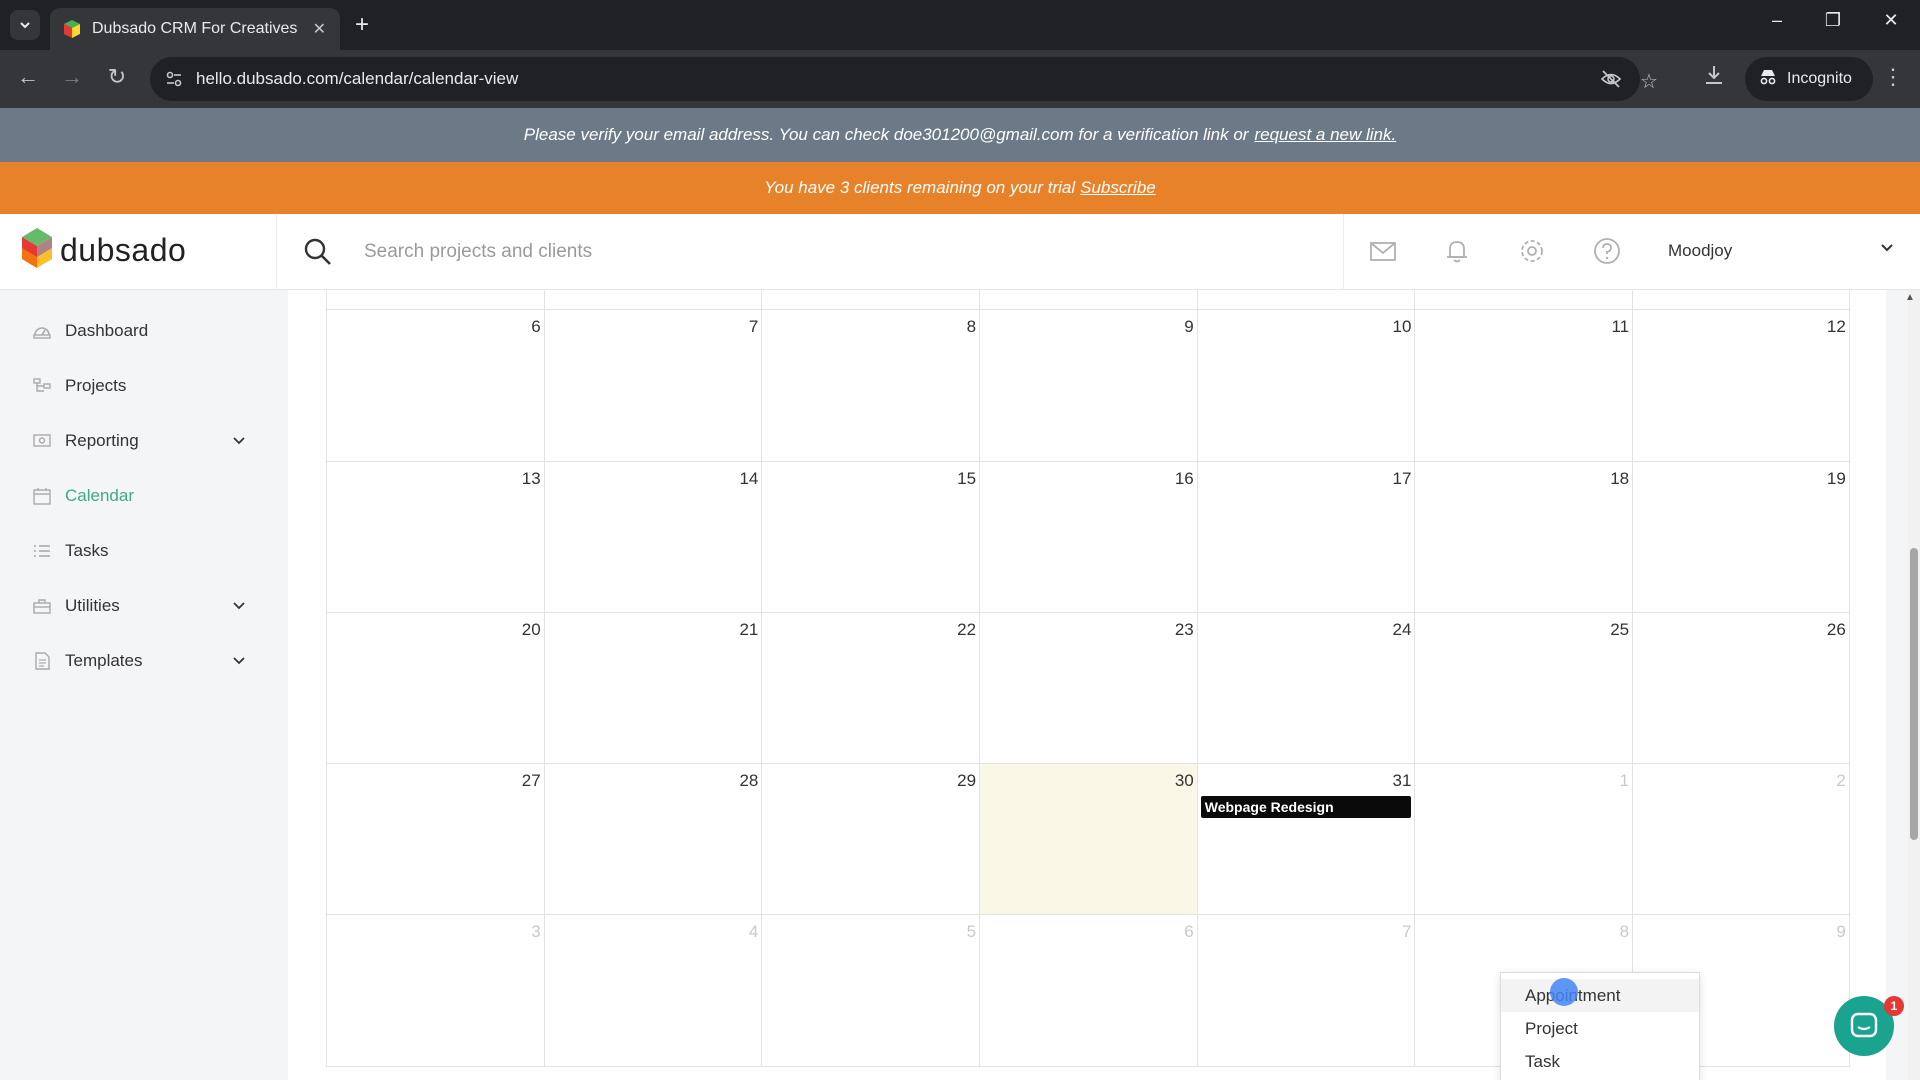 This screenshot has height=1080, width=1920. Describe the element at coordinates (1118, 188) in the screenshot. I see `subscribe-link: Subscribe` at that location.